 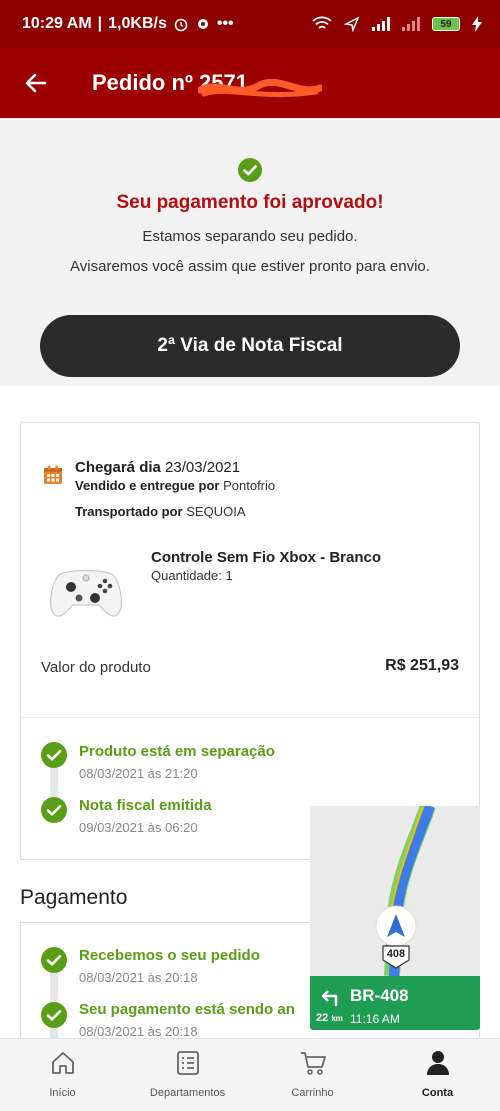 What do you see at coordinates (160, 511) in the screenshot?
I see `carrier-info: Transportado por SEQUOIA` at bounding box center [160, 511].